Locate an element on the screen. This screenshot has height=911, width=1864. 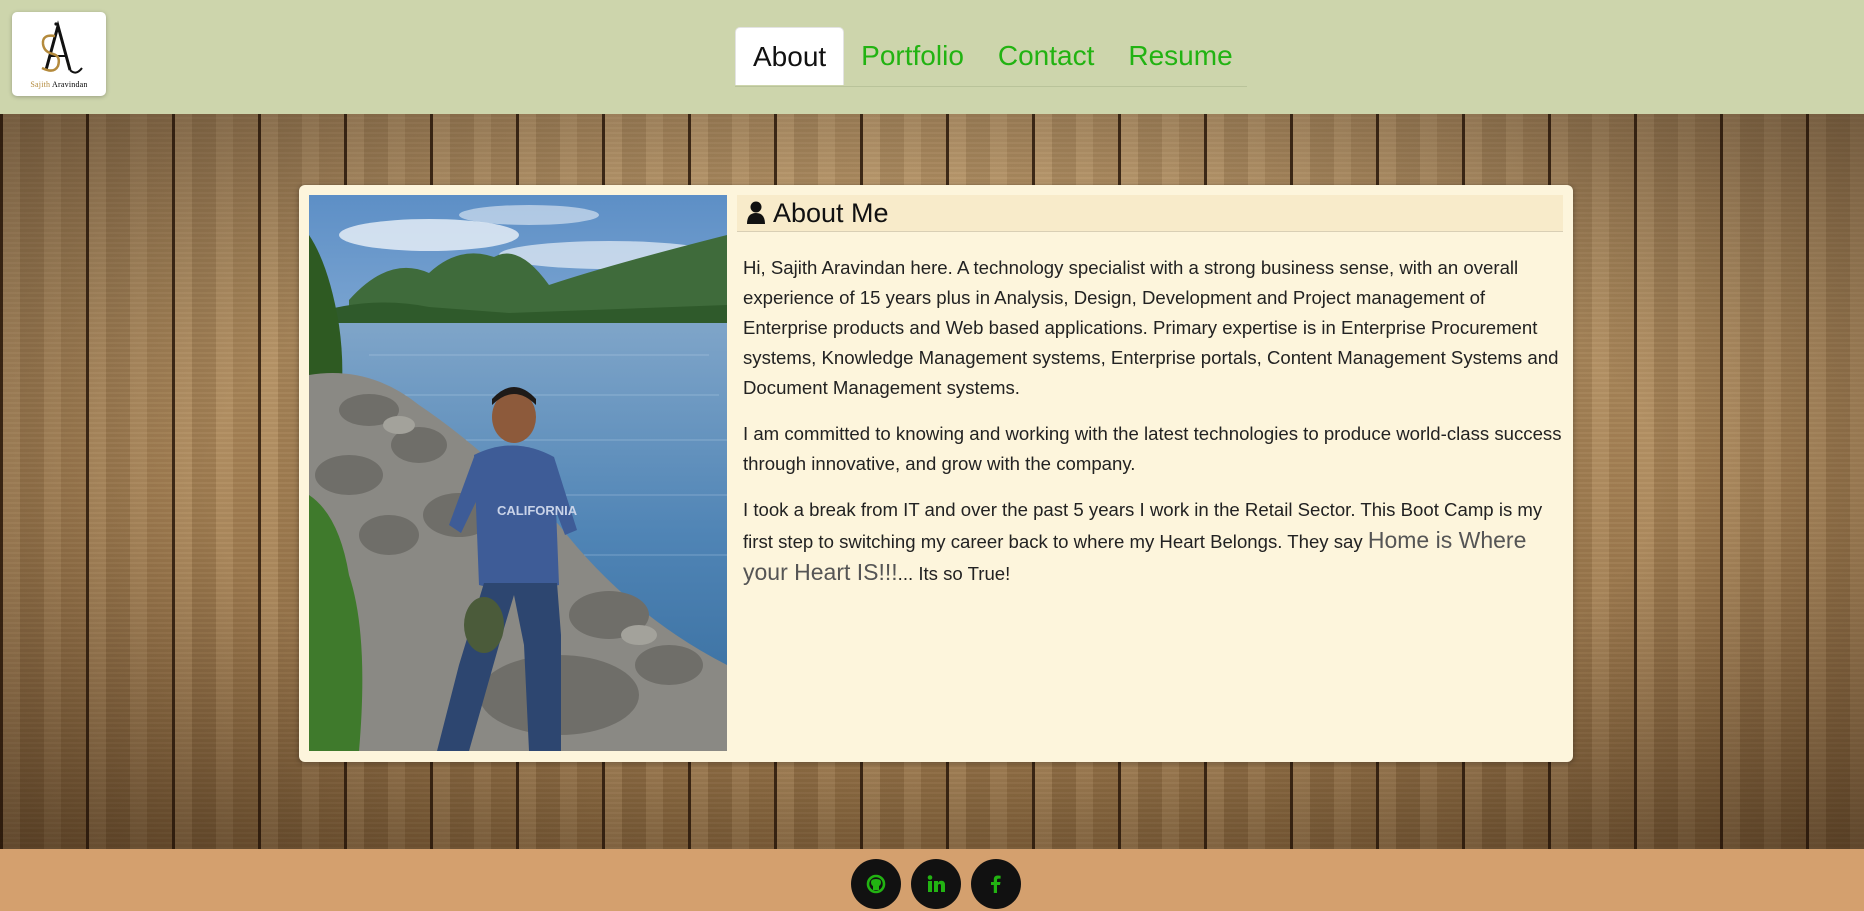
linkedin-link is located at coordinates (936, 884).